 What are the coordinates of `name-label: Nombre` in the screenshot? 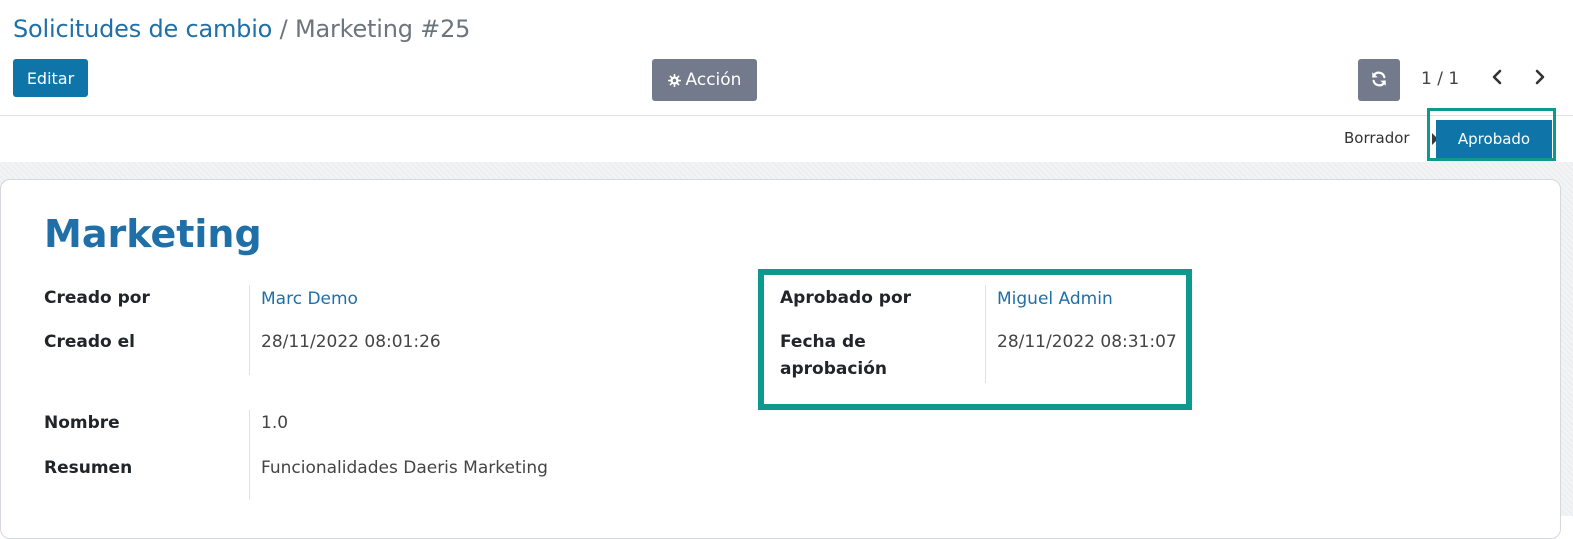 It's located at (82, 423).